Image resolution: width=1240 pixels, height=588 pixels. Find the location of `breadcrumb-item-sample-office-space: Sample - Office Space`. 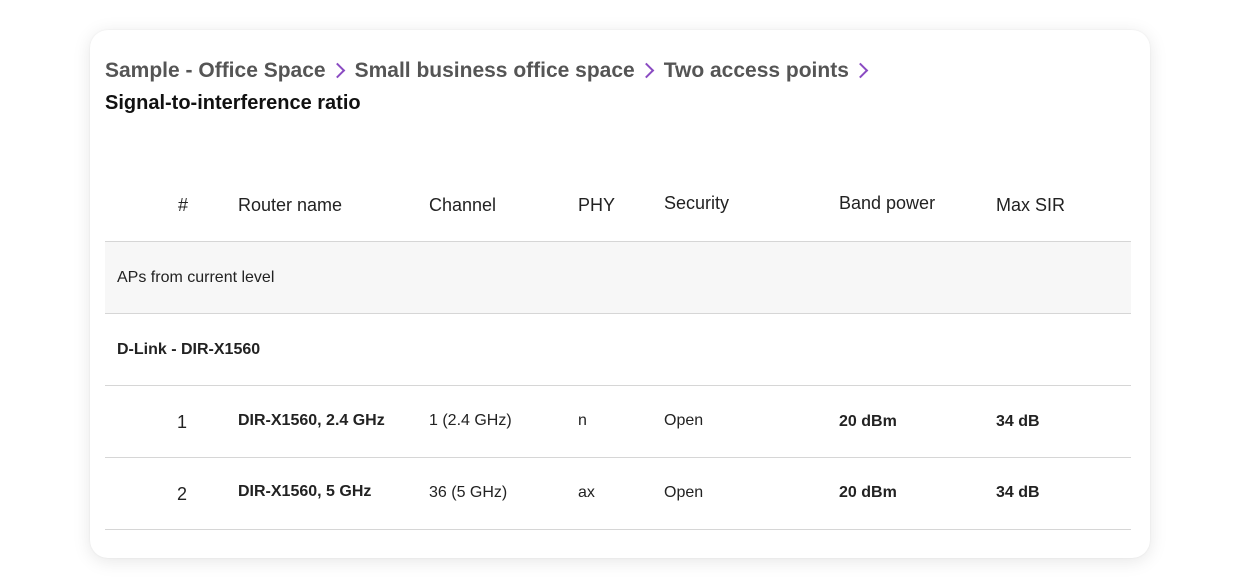

breadcrumb-item-sample-office-space: Sample - Office Space is located at coordinates (215, 71).